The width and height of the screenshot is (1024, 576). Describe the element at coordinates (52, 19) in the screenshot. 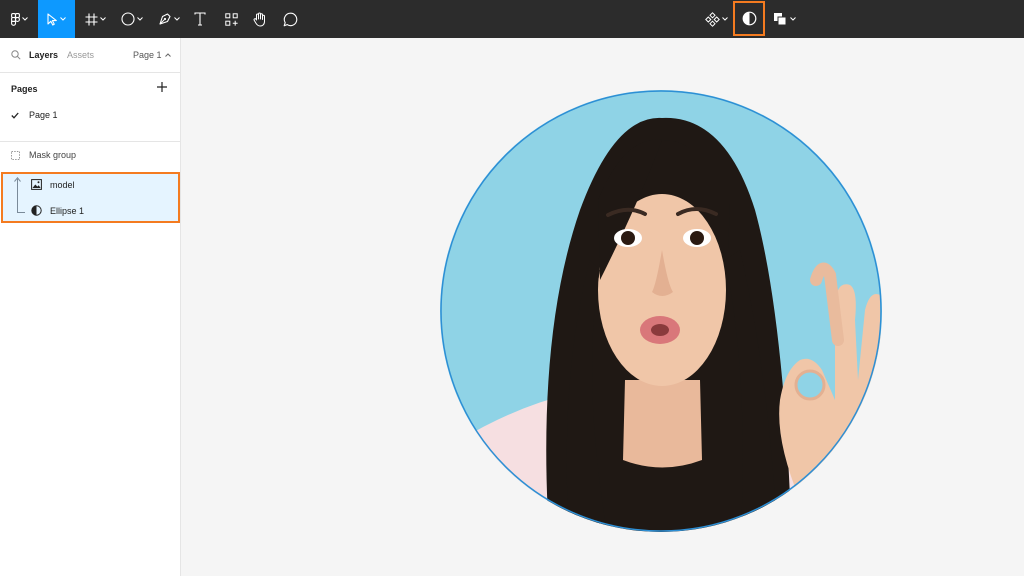

I see `cursor-arrow-icon` at that location.